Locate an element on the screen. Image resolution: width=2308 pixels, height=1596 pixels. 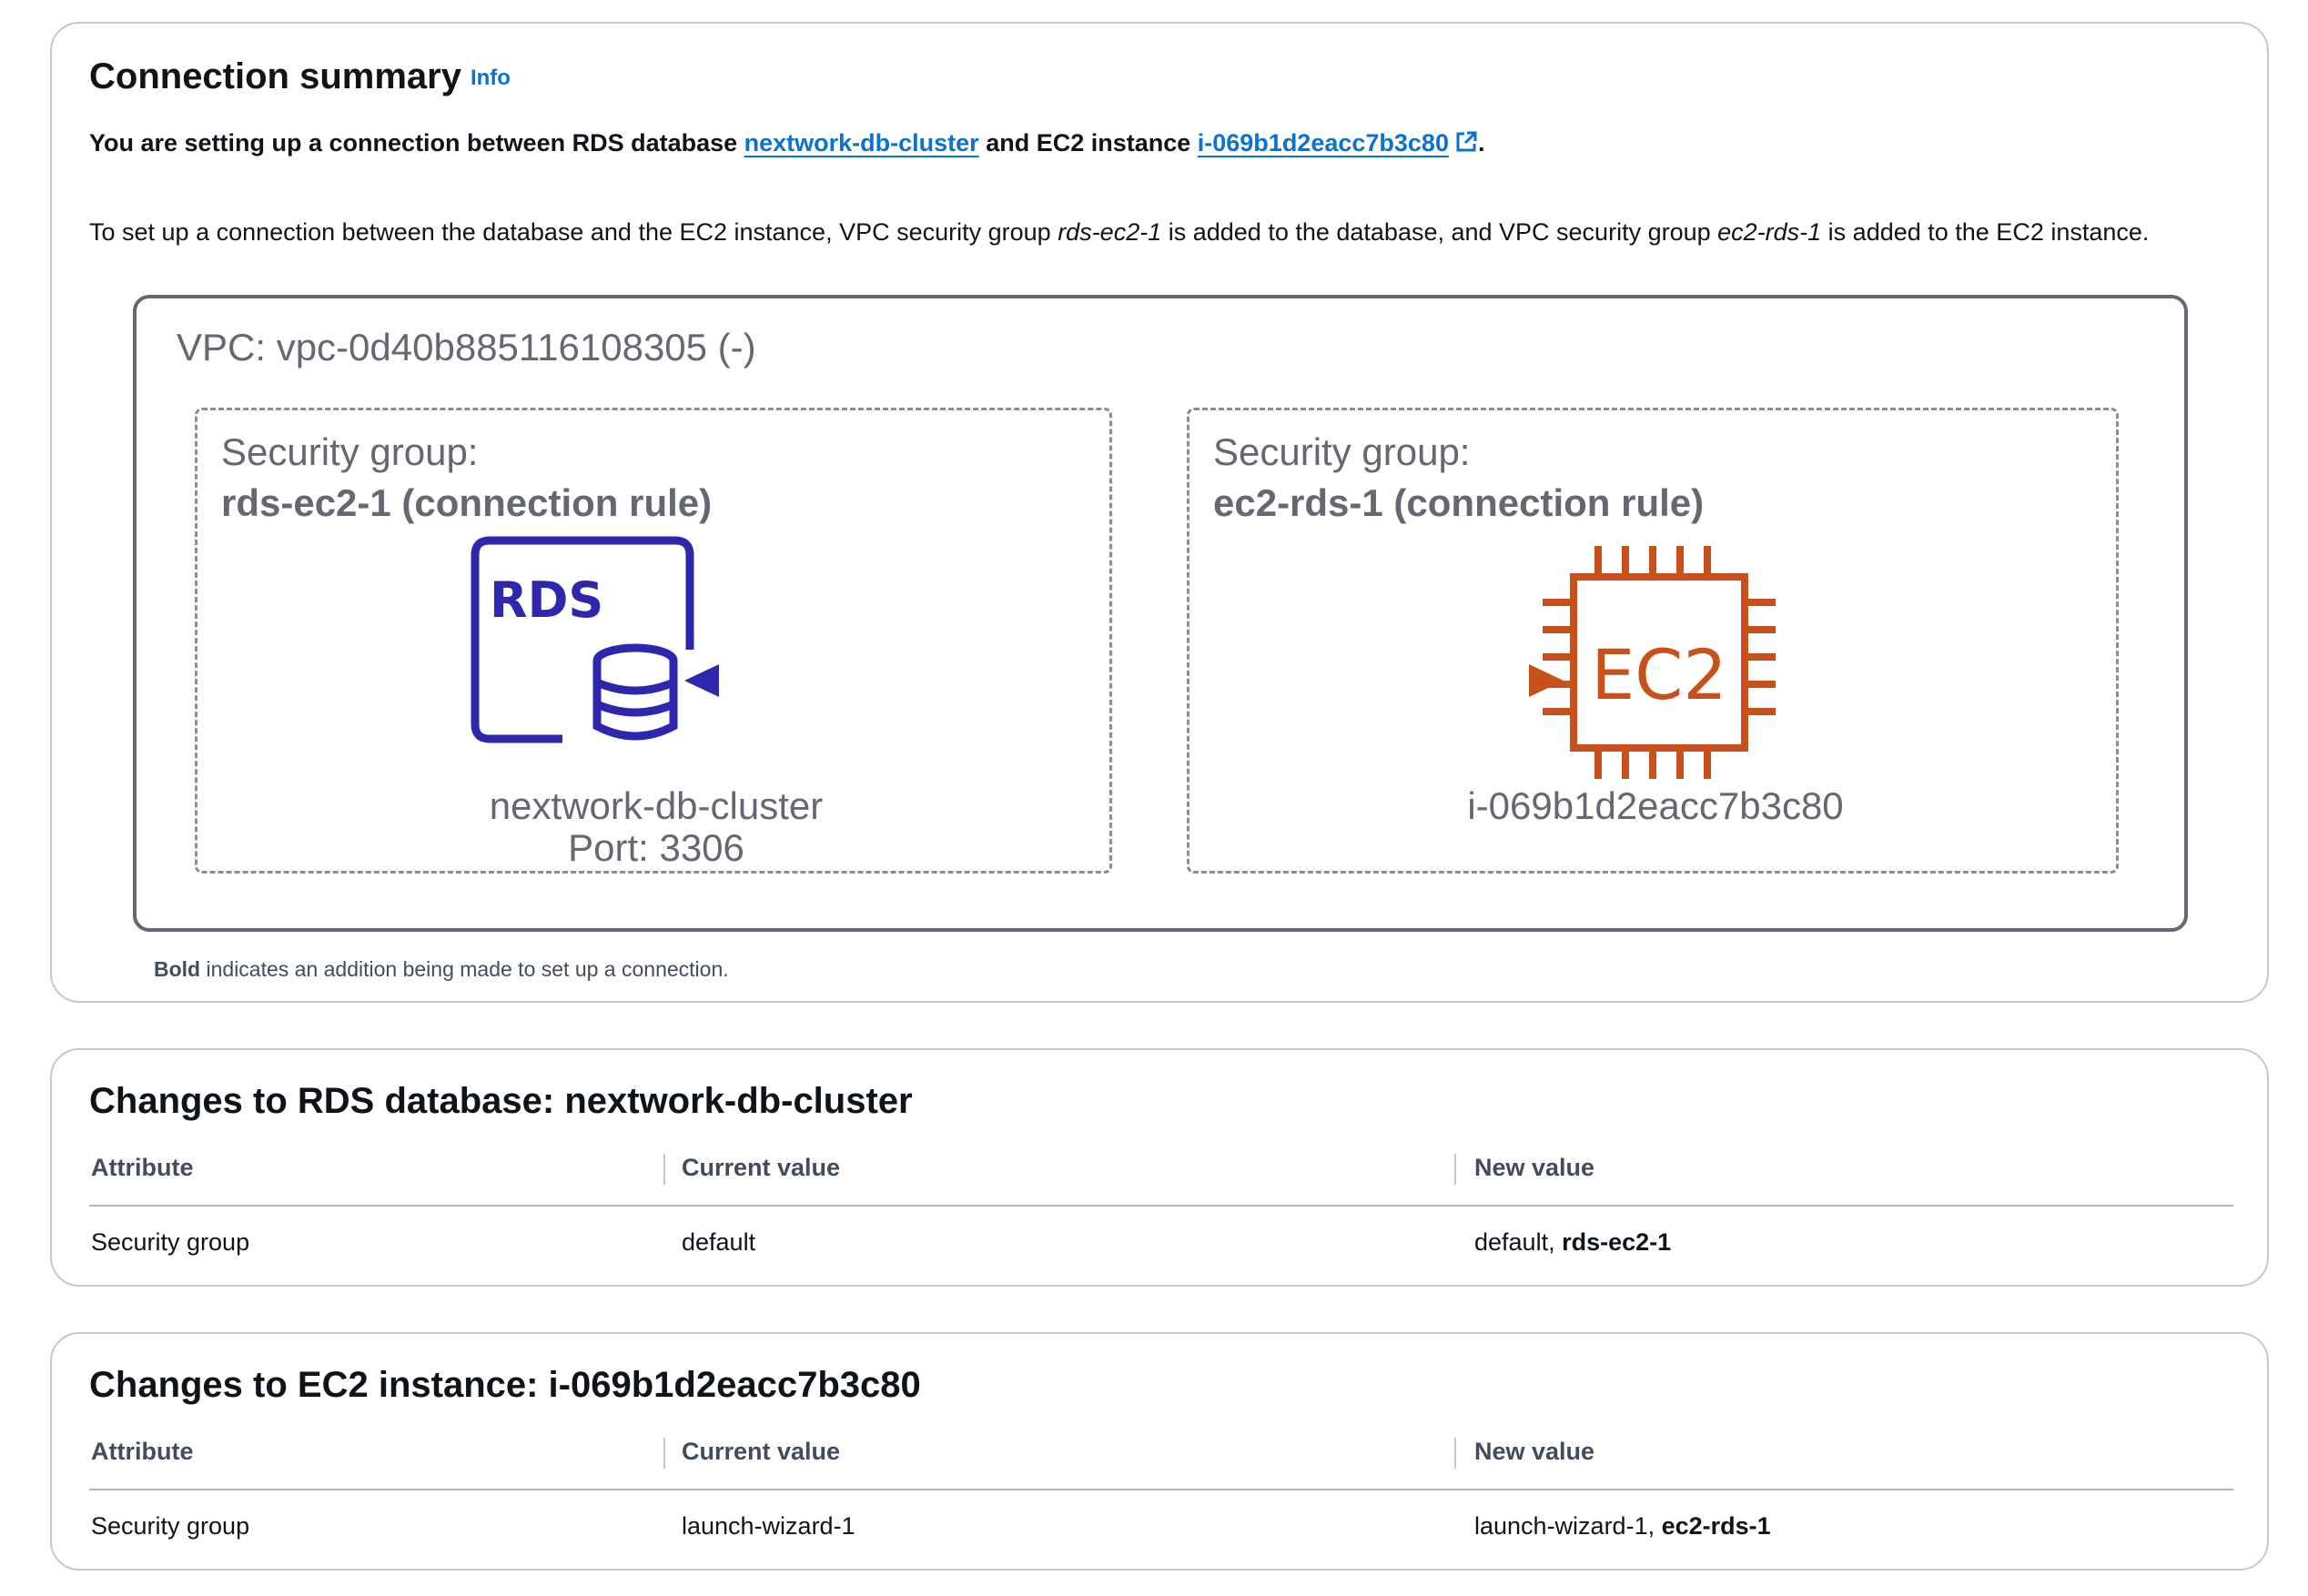
rds-sg-heading: Security group: is located at coordinates (350, 451).